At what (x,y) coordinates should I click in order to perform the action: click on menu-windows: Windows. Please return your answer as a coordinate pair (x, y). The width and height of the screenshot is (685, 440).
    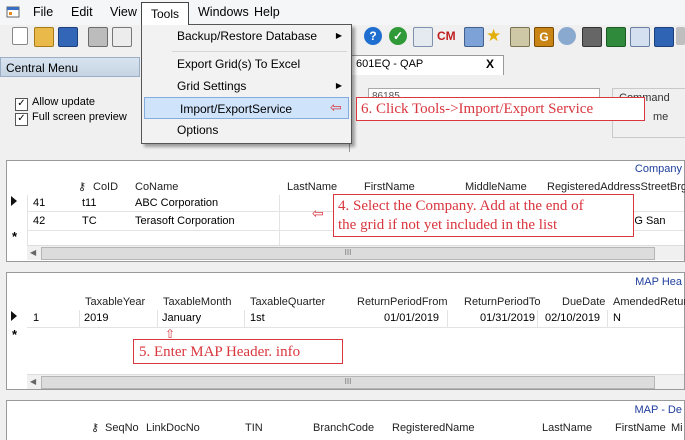
    Looking at the image, I should click on (223, 12).